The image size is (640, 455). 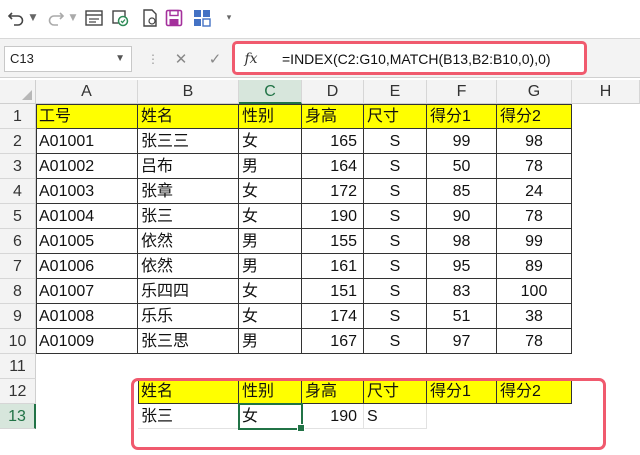 I want to click on column-header-b: B, so click(x=188, y=92).